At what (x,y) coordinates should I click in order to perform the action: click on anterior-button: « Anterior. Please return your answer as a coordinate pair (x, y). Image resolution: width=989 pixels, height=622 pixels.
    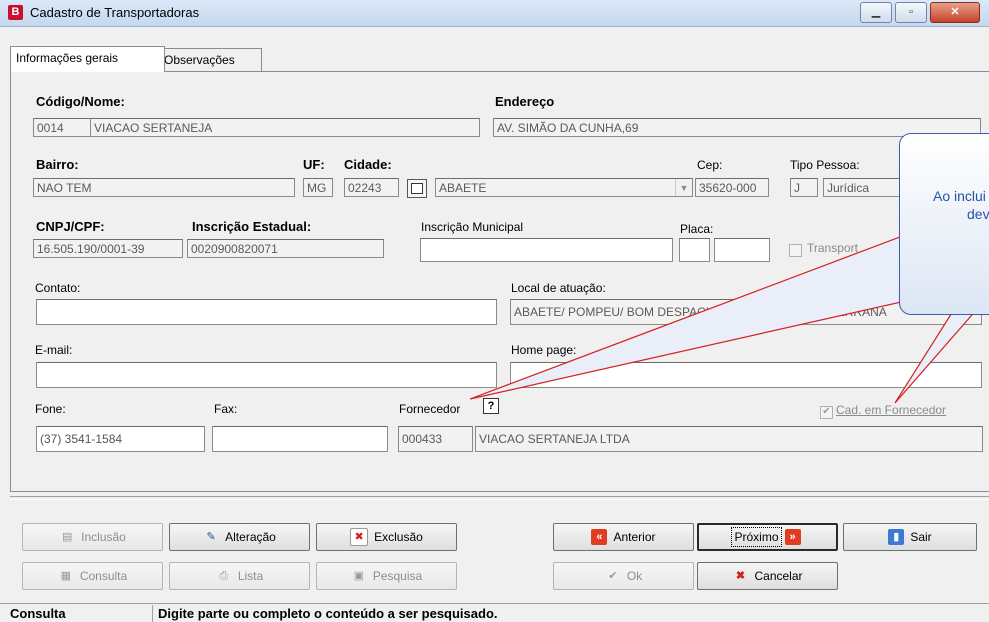
    Looking at the image, I should click on (623, 537).